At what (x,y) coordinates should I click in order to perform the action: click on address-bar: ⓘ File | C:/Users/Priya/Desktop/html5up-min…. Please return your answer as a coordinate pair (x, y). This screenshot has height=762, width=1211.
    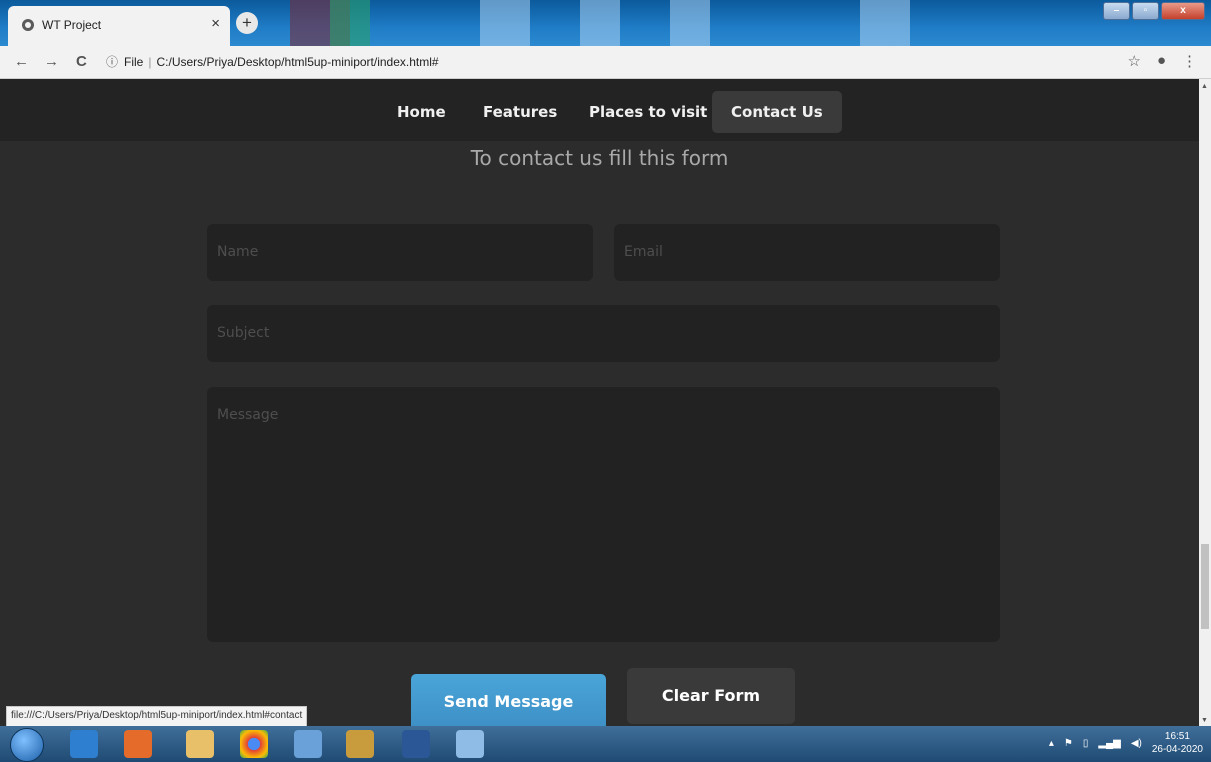
    Looking at the image, I should click on (611, 62).